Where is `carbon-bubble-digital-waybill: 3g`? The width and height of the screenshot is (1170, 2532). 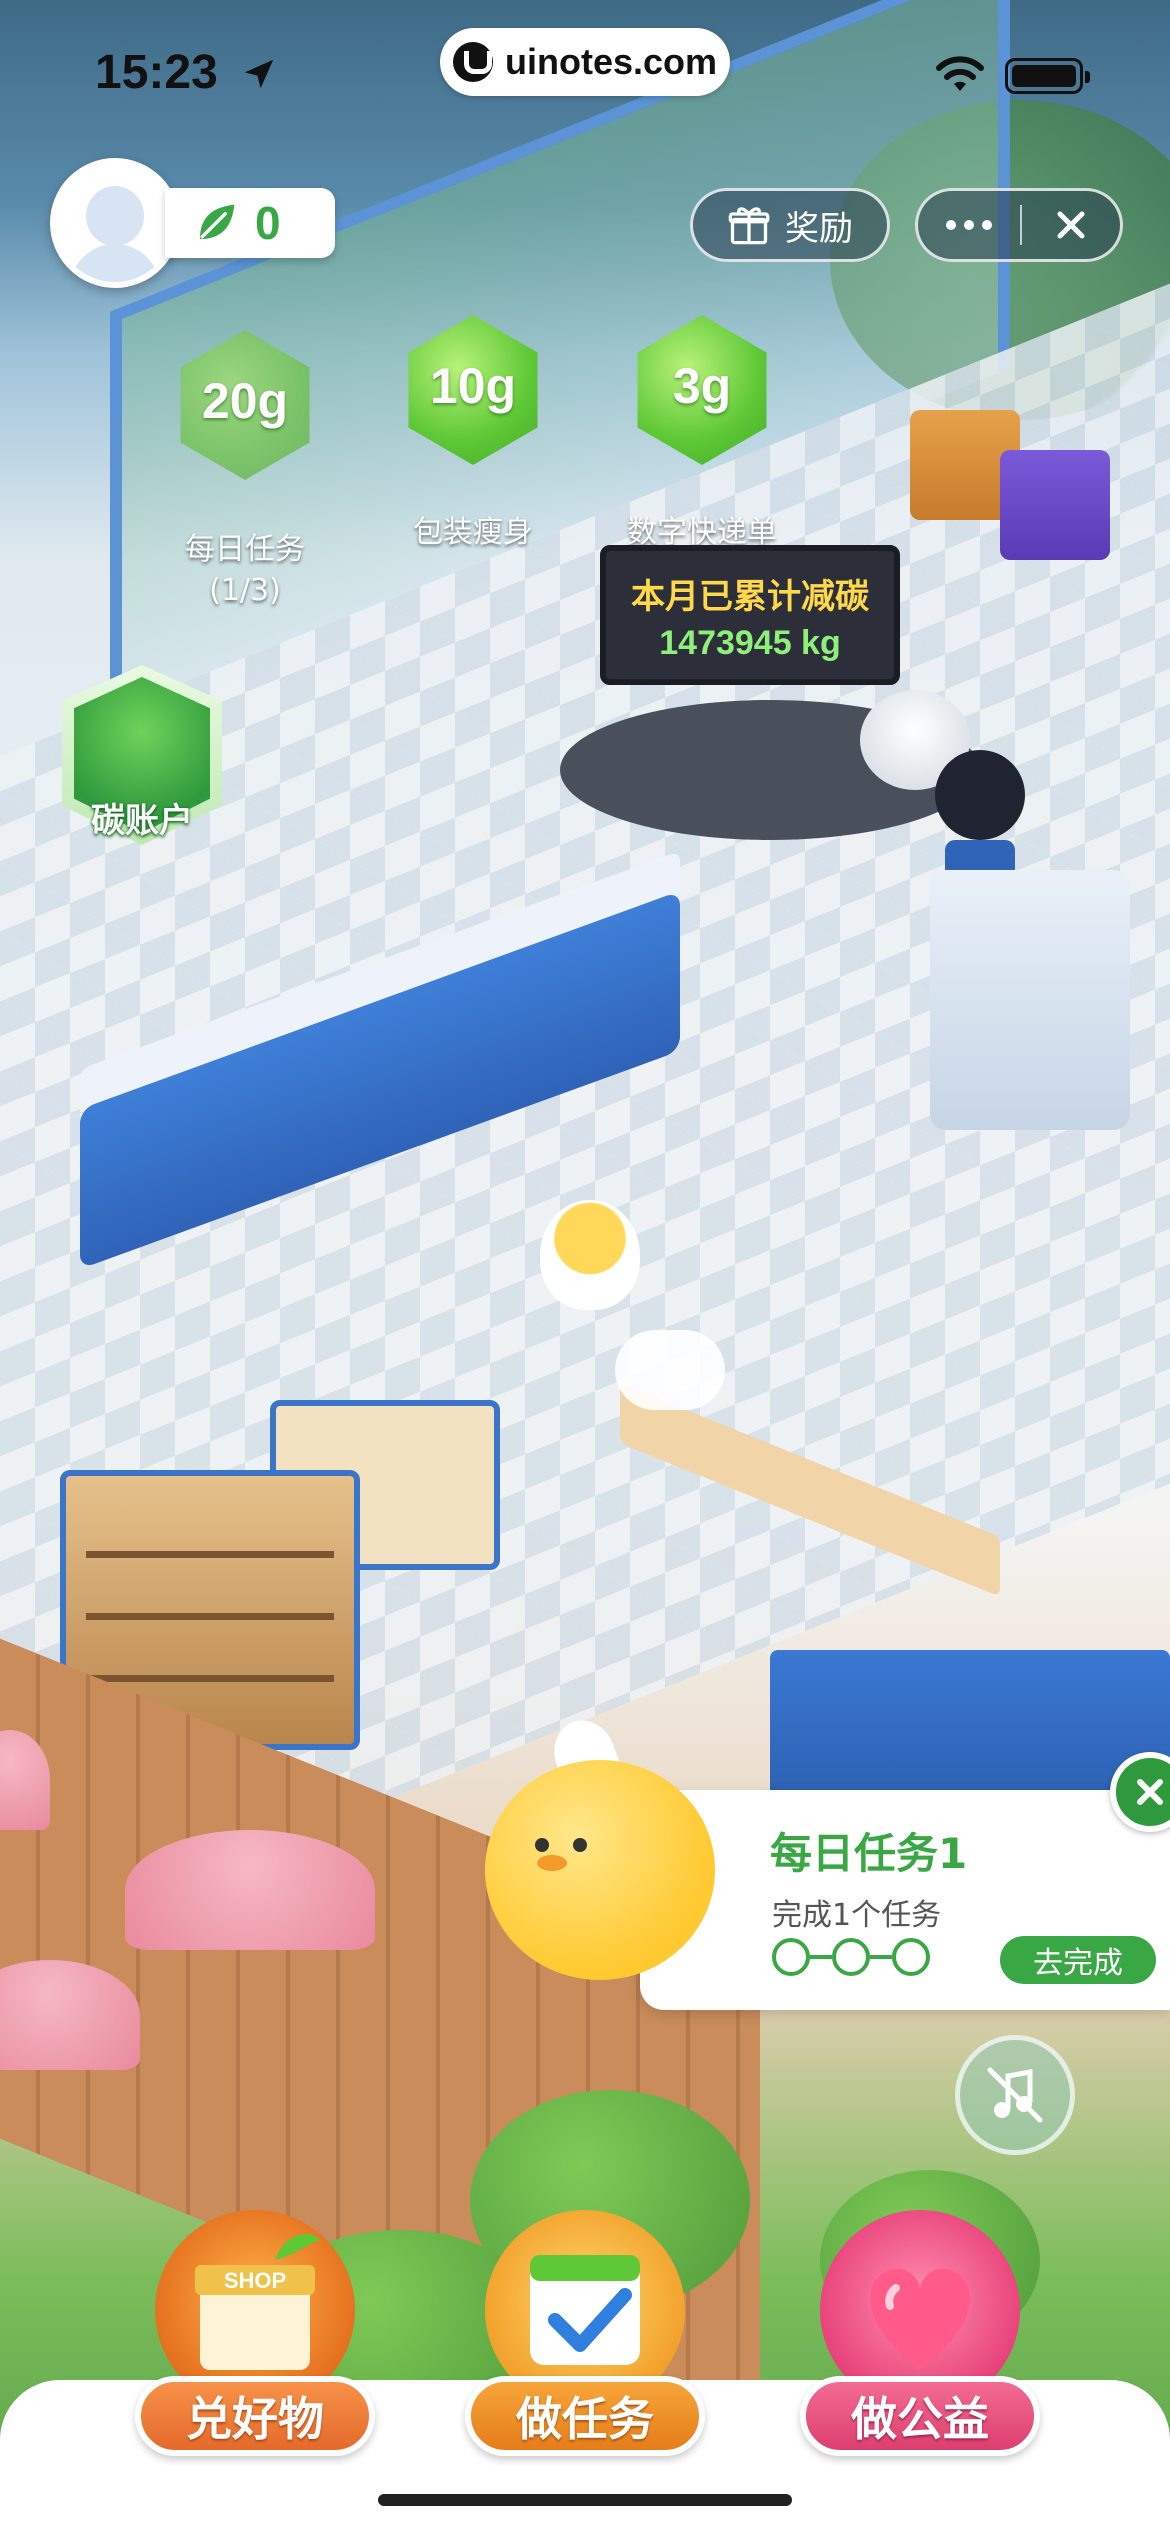 carbon-bubble-digital-waybill: 3g is located at coordinates (702, 390).